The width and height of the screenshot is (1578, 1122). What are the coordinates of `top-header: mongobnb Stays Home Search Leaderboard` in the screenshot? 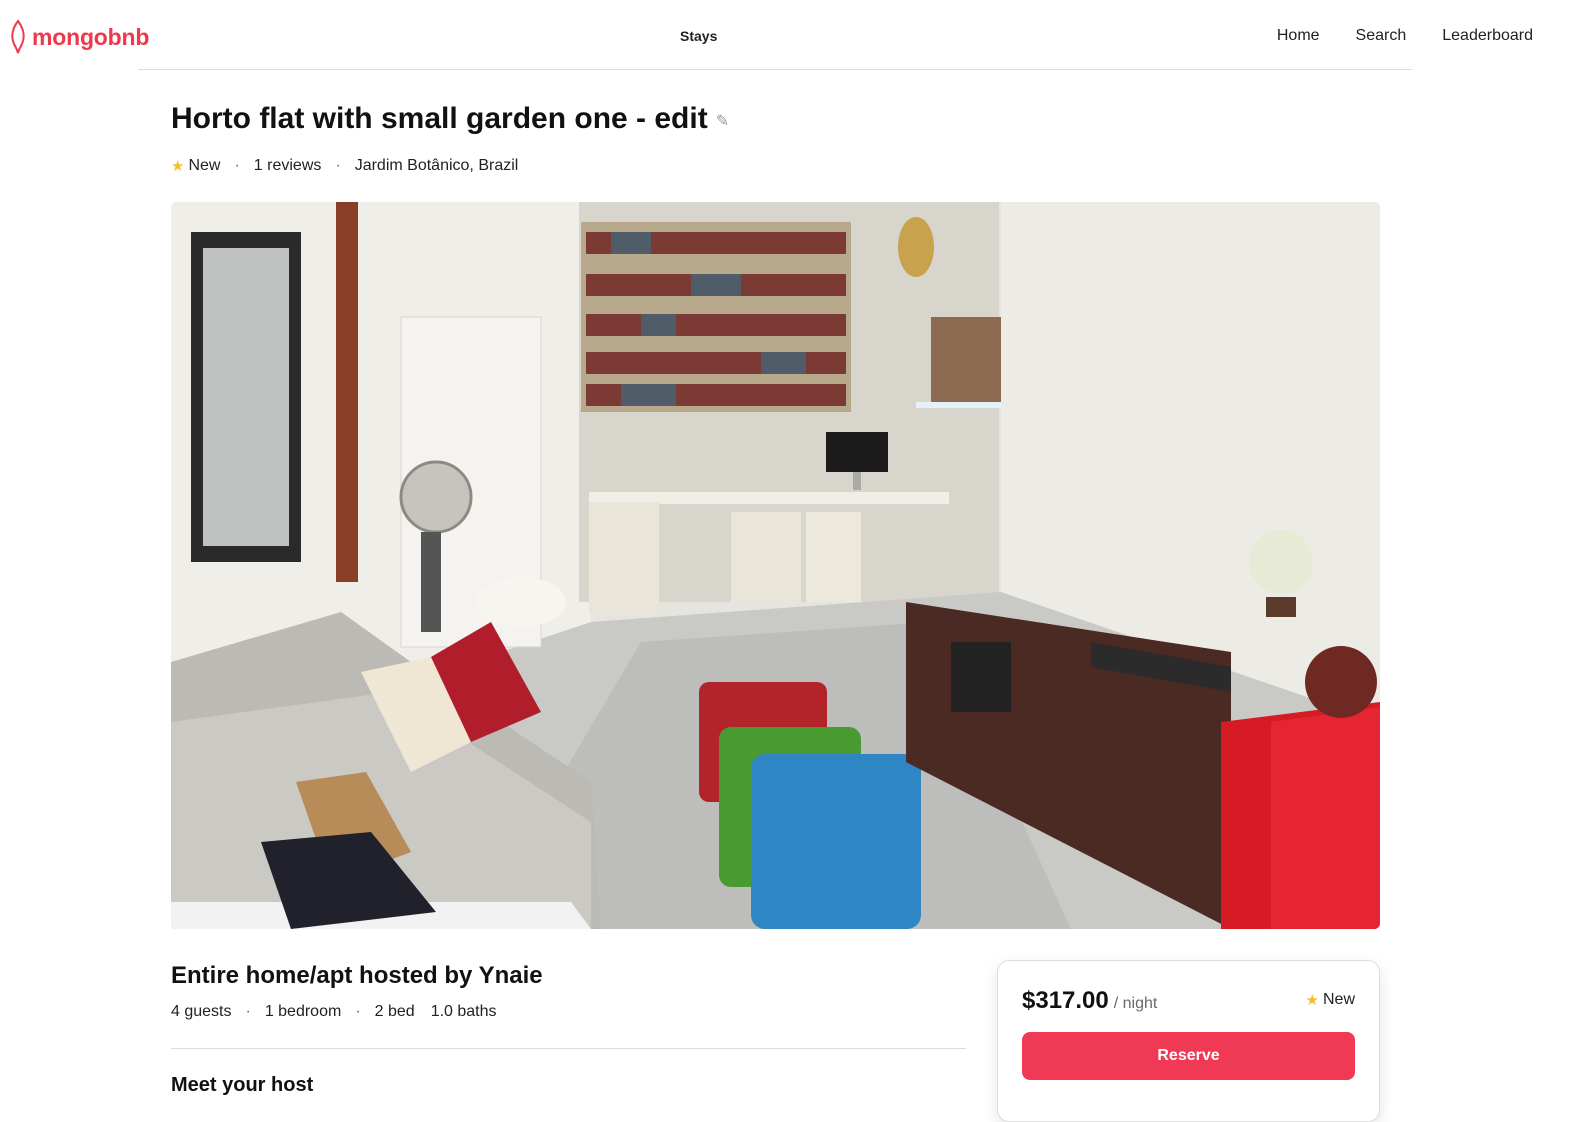 It's located at (789, 35).